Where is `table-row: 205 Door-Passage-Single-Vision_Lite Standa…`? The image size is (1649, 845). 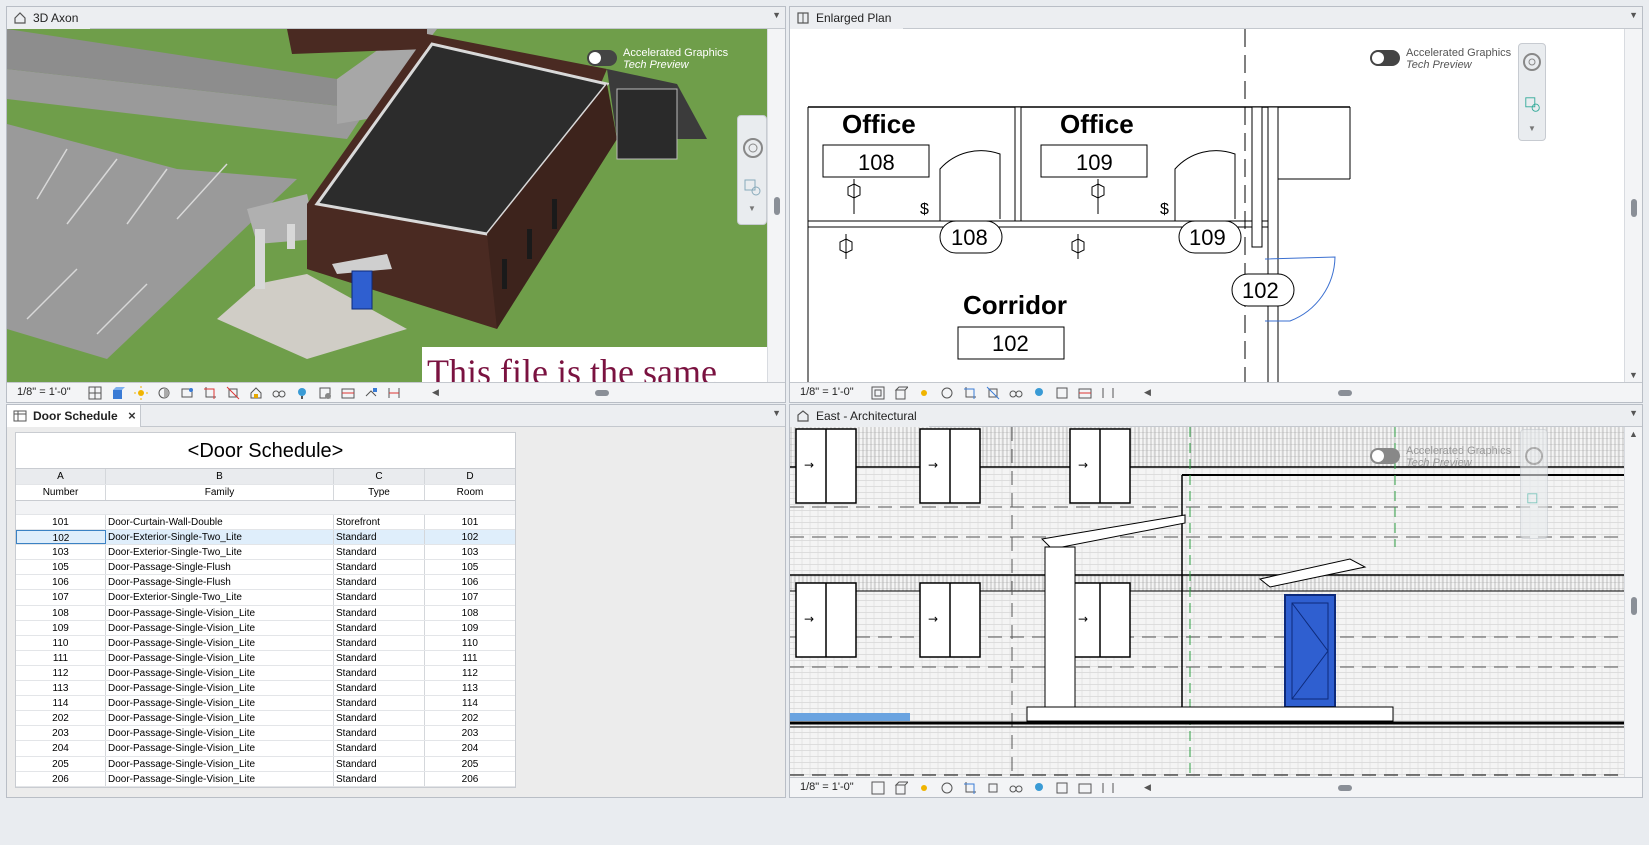
table-row: 205 Door-Passage-Single-Vision_Lite Standa… is located at coordinates (265, 764).